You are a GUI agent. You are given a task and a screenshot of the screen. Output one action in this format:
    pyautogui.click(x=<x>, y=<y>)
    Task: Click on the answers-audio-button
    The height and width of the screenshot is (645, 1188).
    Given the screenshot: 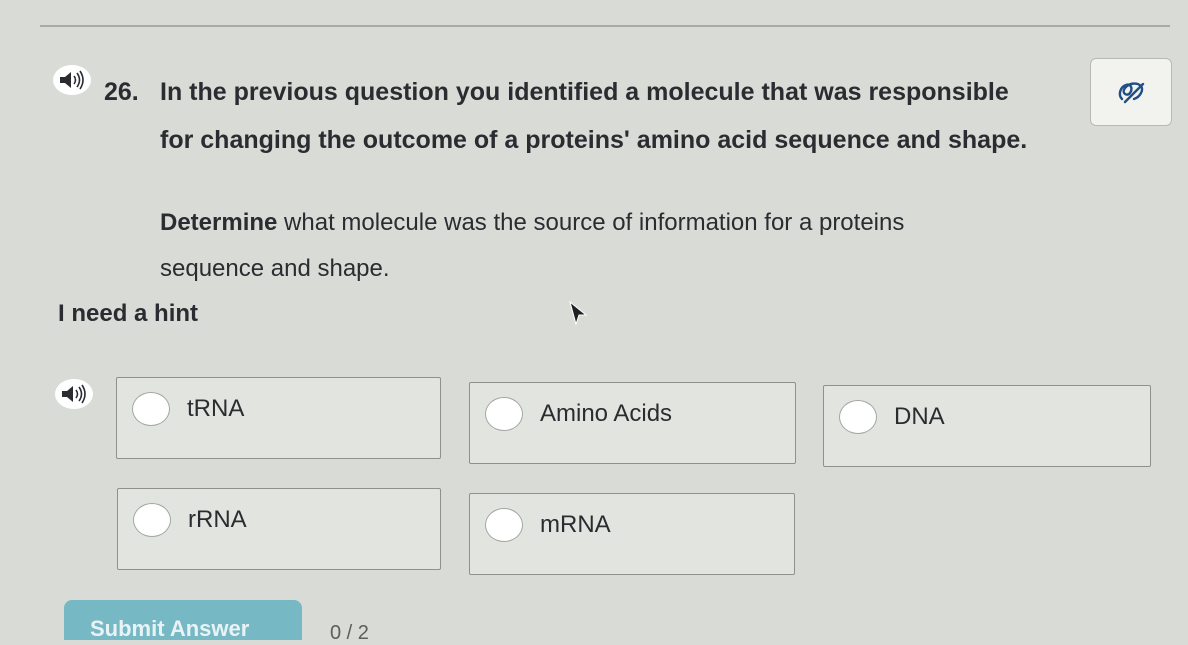 What is the action you would take?
    pyautogui.click(x=74, y=394)
    